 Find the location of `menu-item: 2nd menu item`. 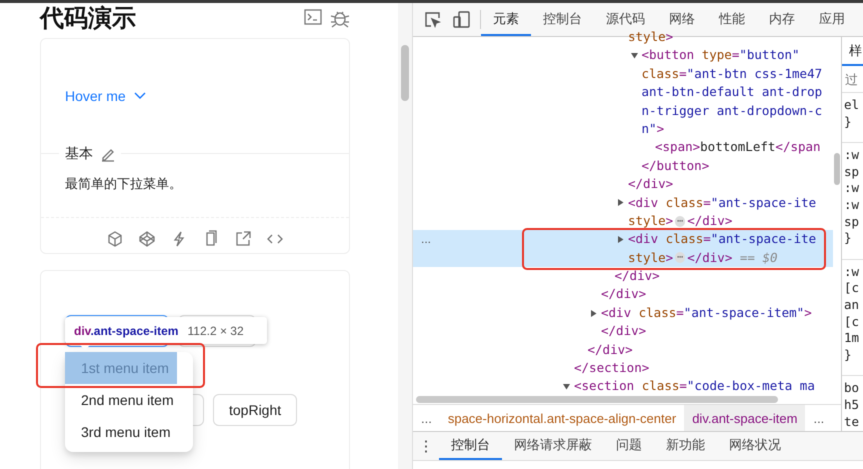

menu-item: 2nd menu item is located at coordinates (121, 400).